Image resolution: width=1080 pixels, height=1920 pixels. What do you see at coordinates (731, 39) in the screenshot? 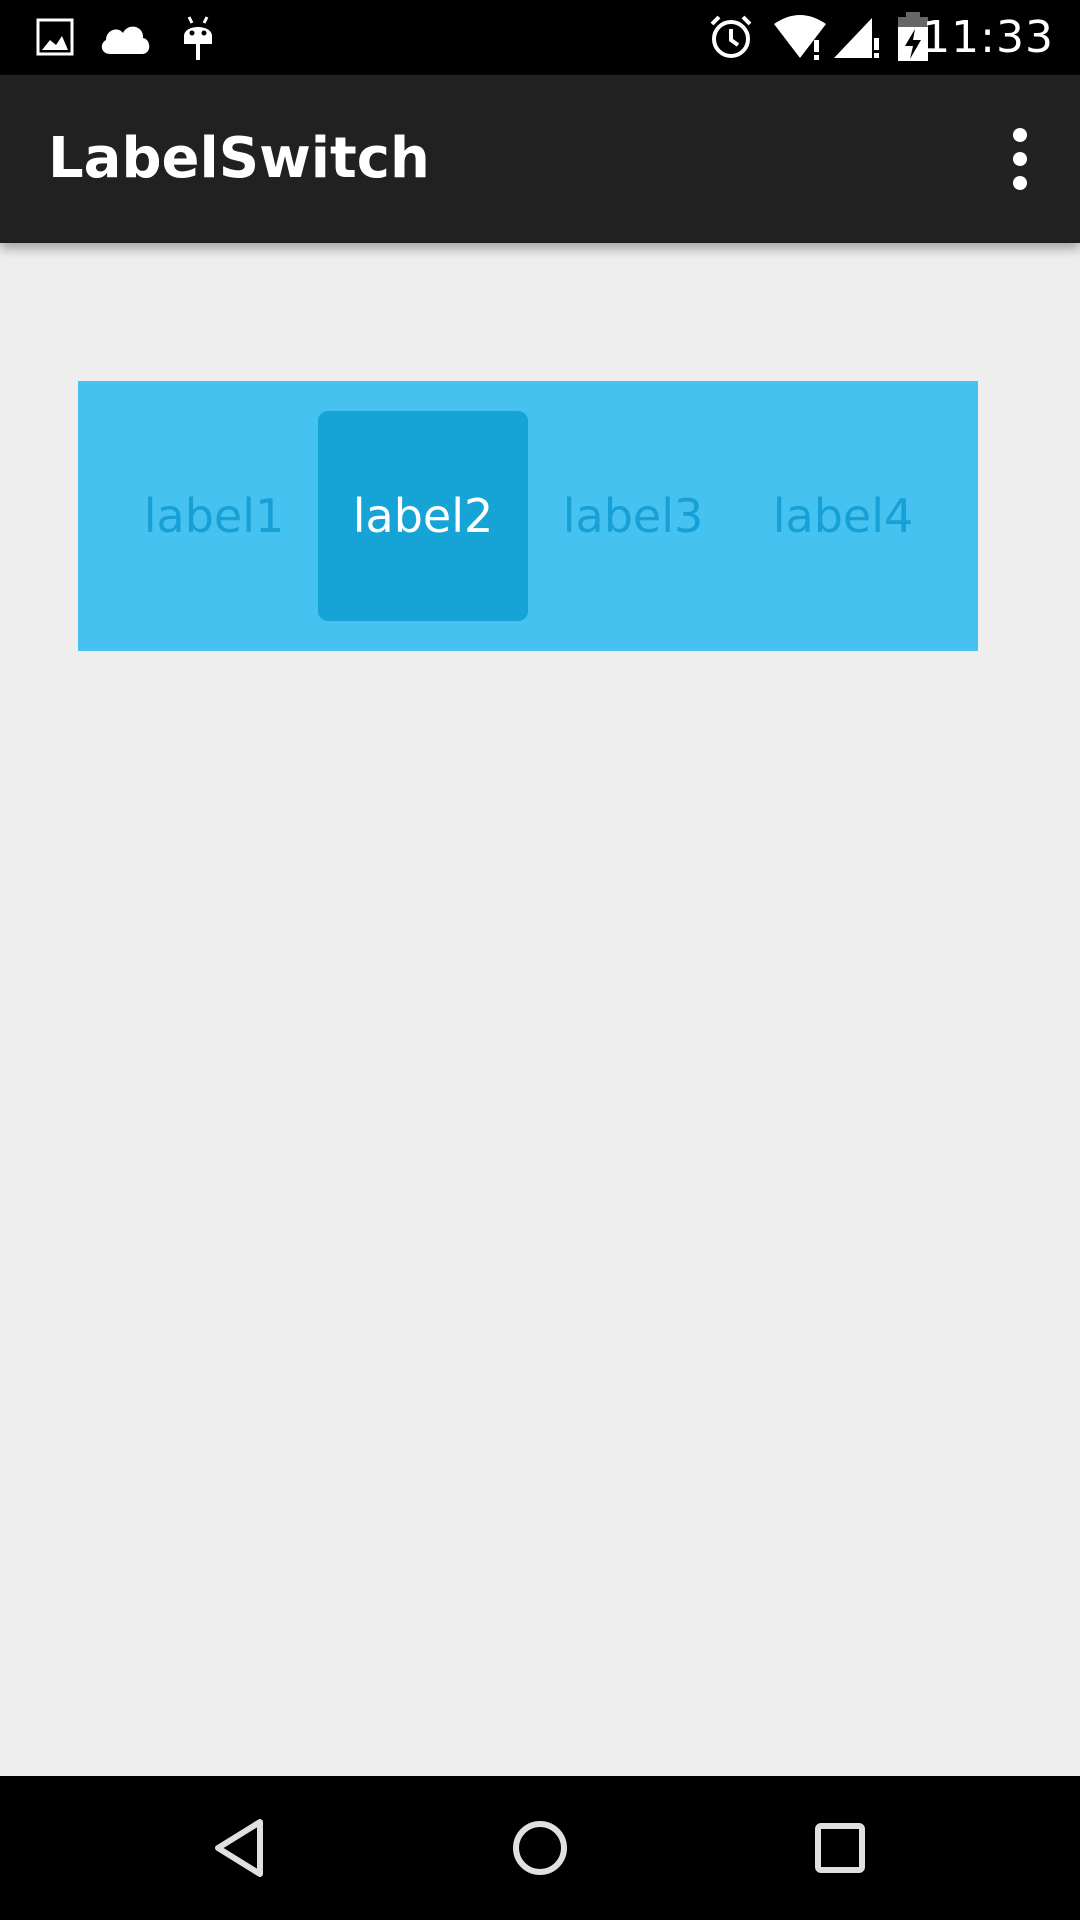
I see `alarm-icon` at bounding box center [731, 39].